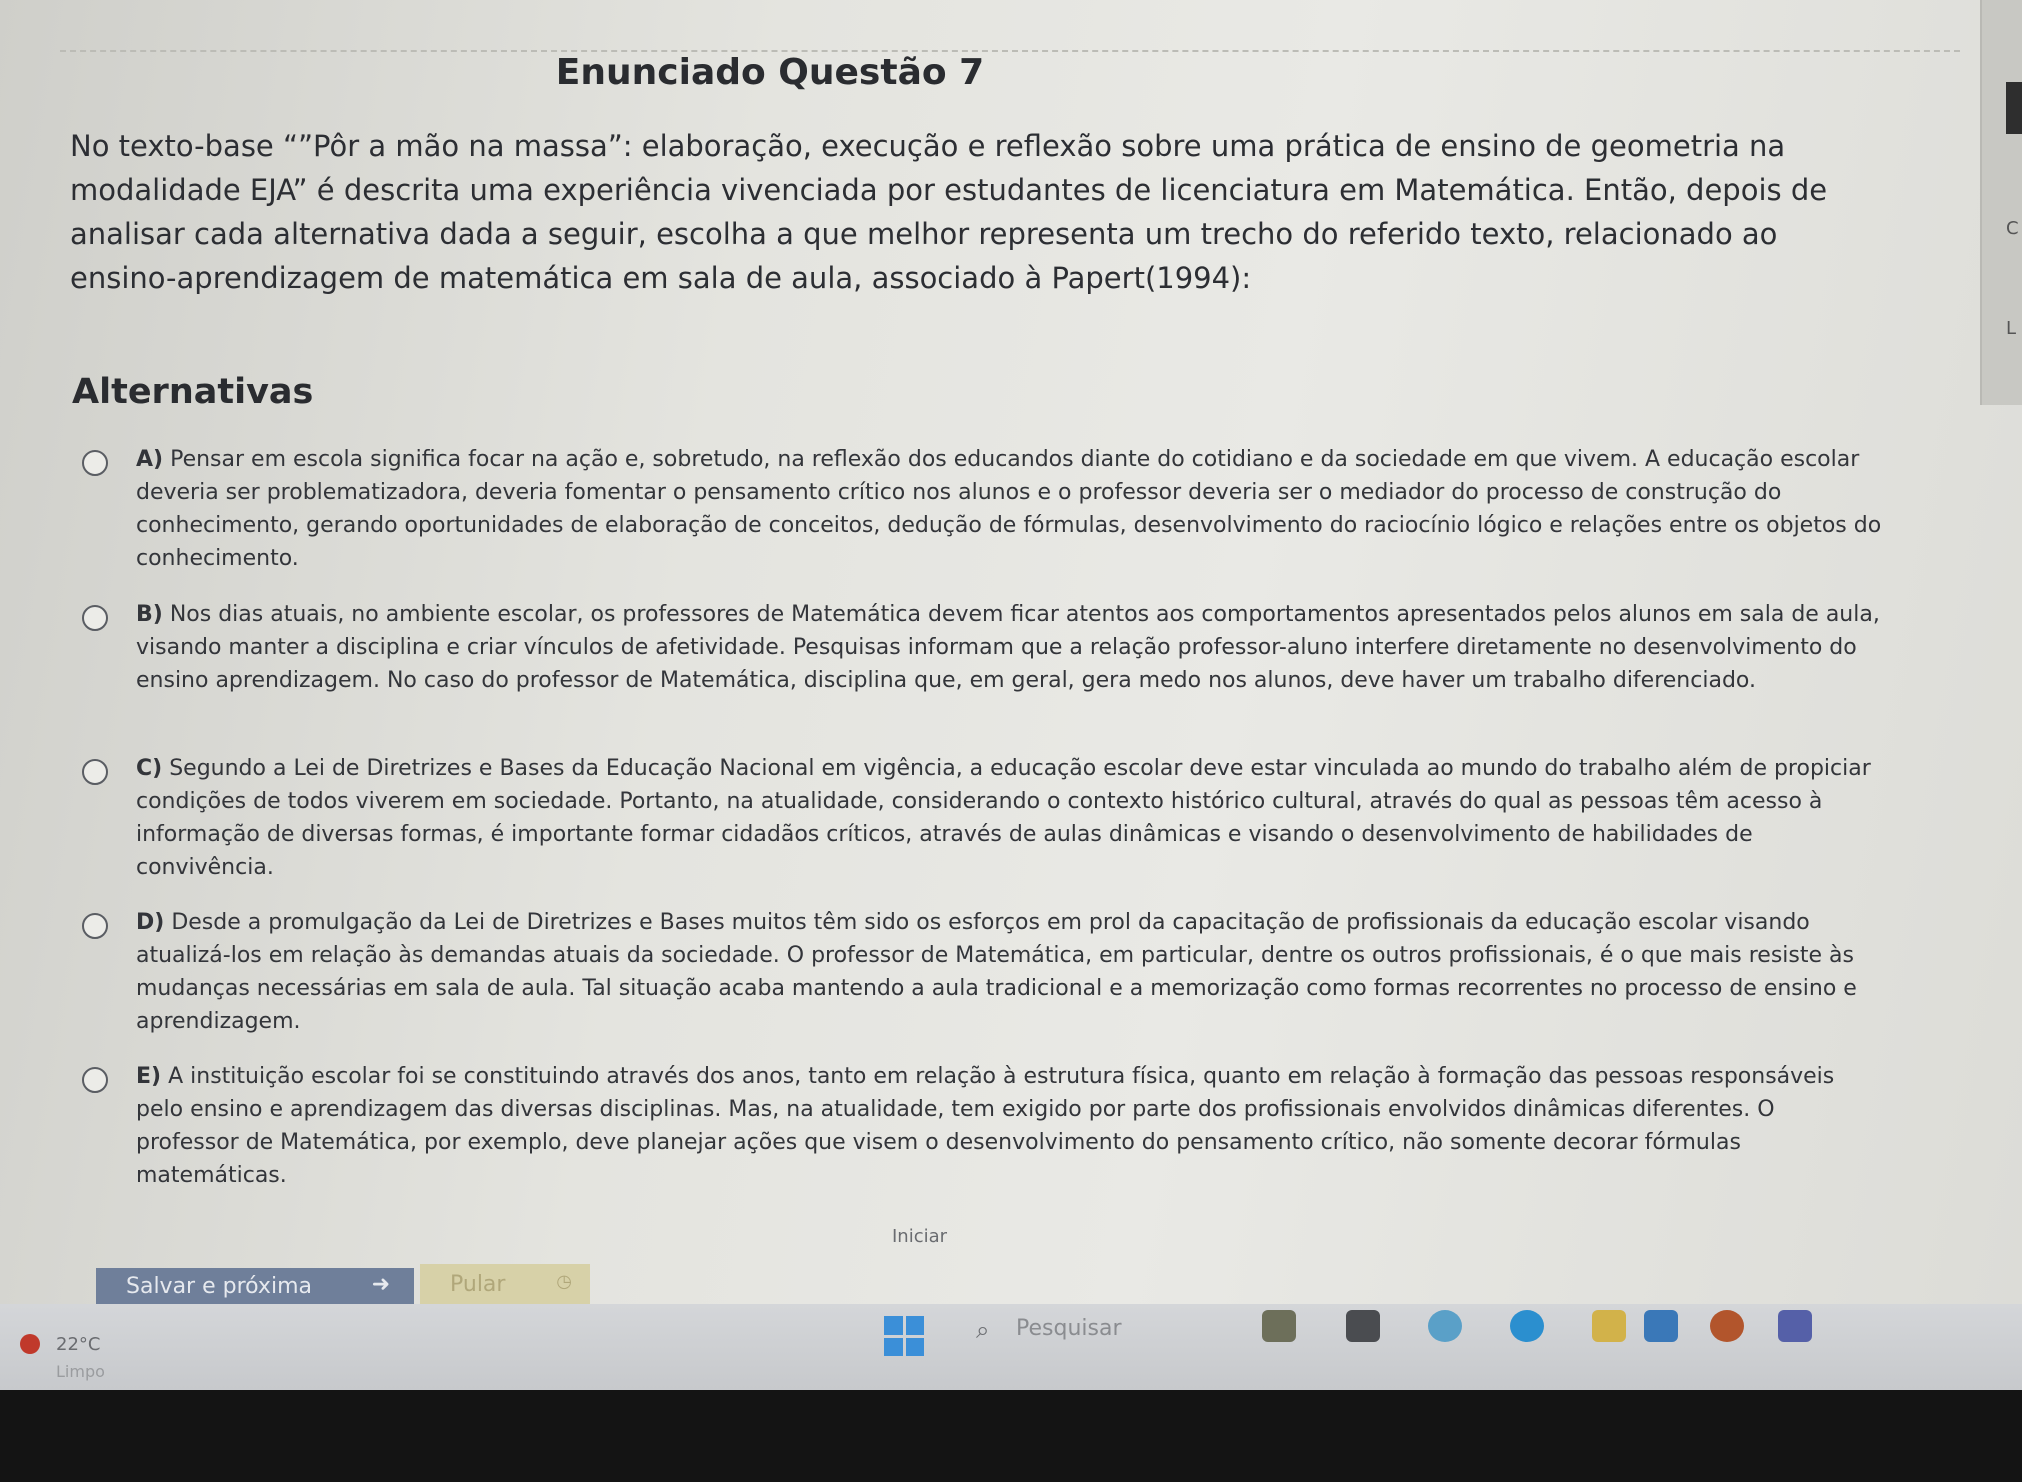  What do you see at coordinates (478, 1284) in the screenshot?
I see `skip-label: Pular` at bounding box center [478, 1284].